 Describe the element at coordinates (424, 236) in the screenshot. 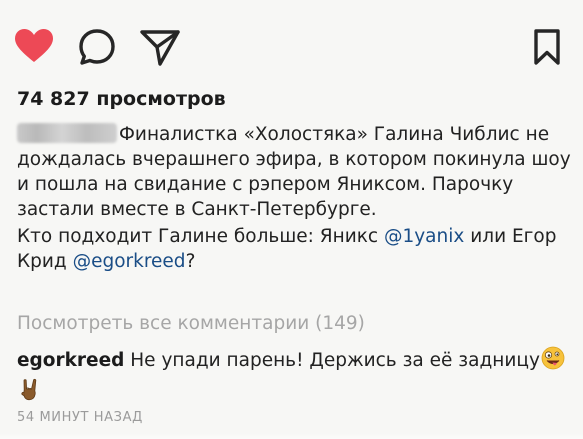

I see `mention-link-1yanix: @1yanix` at that location.